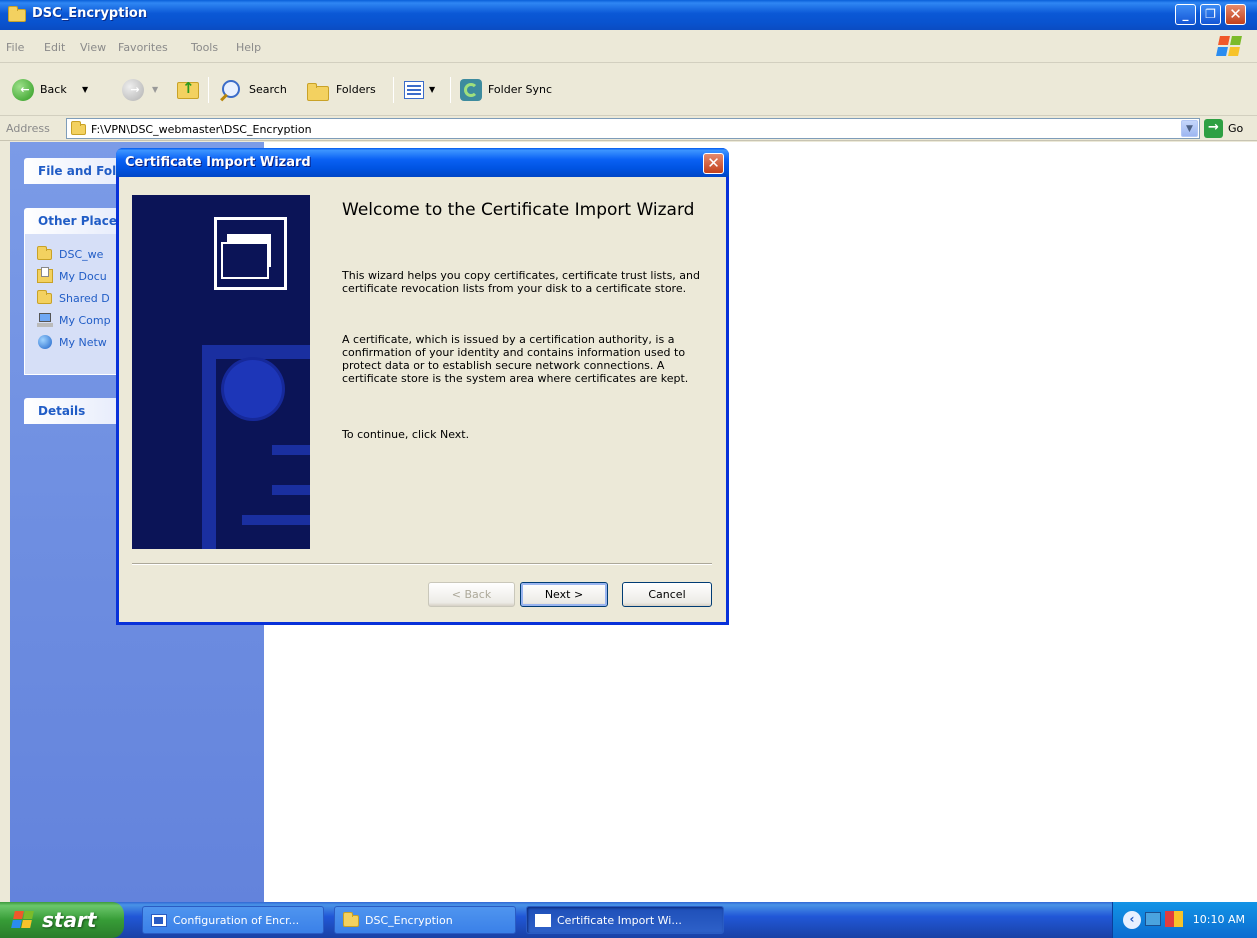  Describe the element at coordinates (77, 171) in the screenshot. I see `file-folder-tasks-title: File and Fol` at that location.